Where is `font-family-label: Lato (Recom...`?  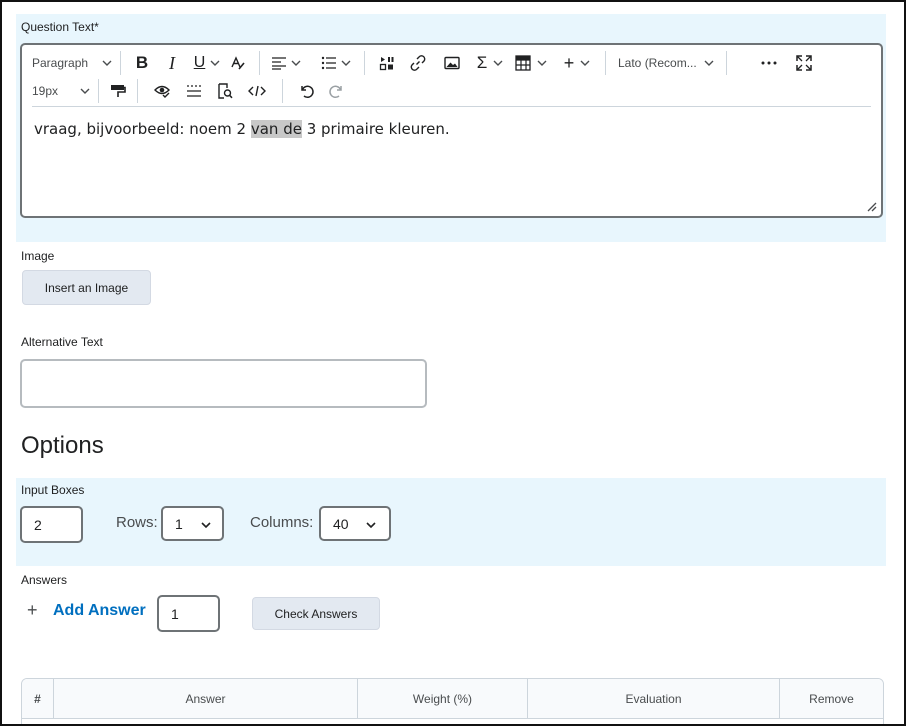
font-family-label: Lato (Recom... is located at coordinates (657, 63).